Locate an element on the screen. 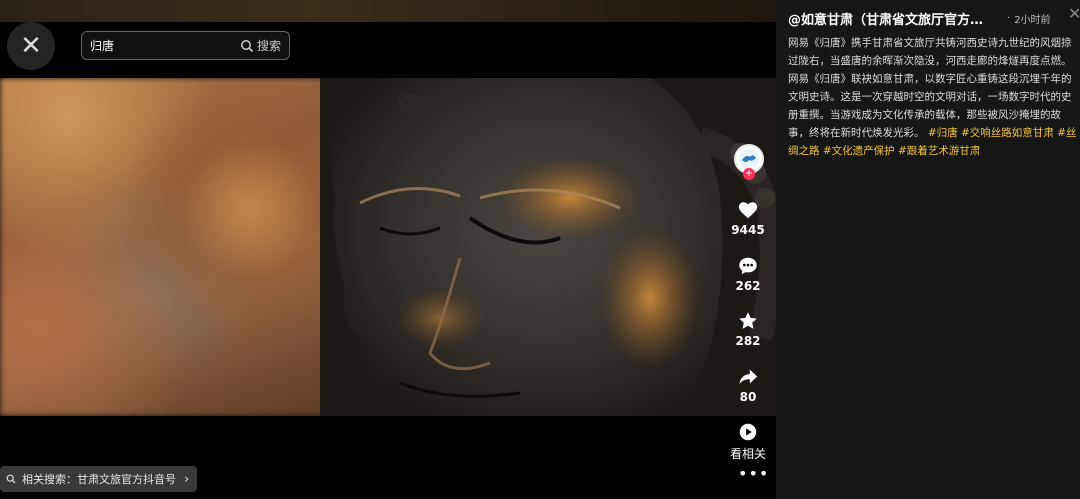 This screenshot has width=1080, height=499. star-icon is located at coordinates (748, 320).